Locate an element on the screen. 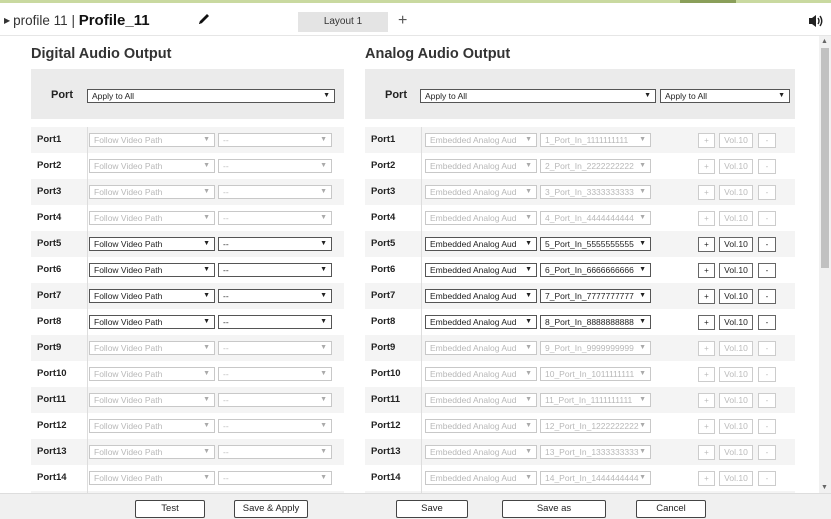 This screenshot has width=831, height=519. cancel-button: Cancel is located at coordinates (671, 509).